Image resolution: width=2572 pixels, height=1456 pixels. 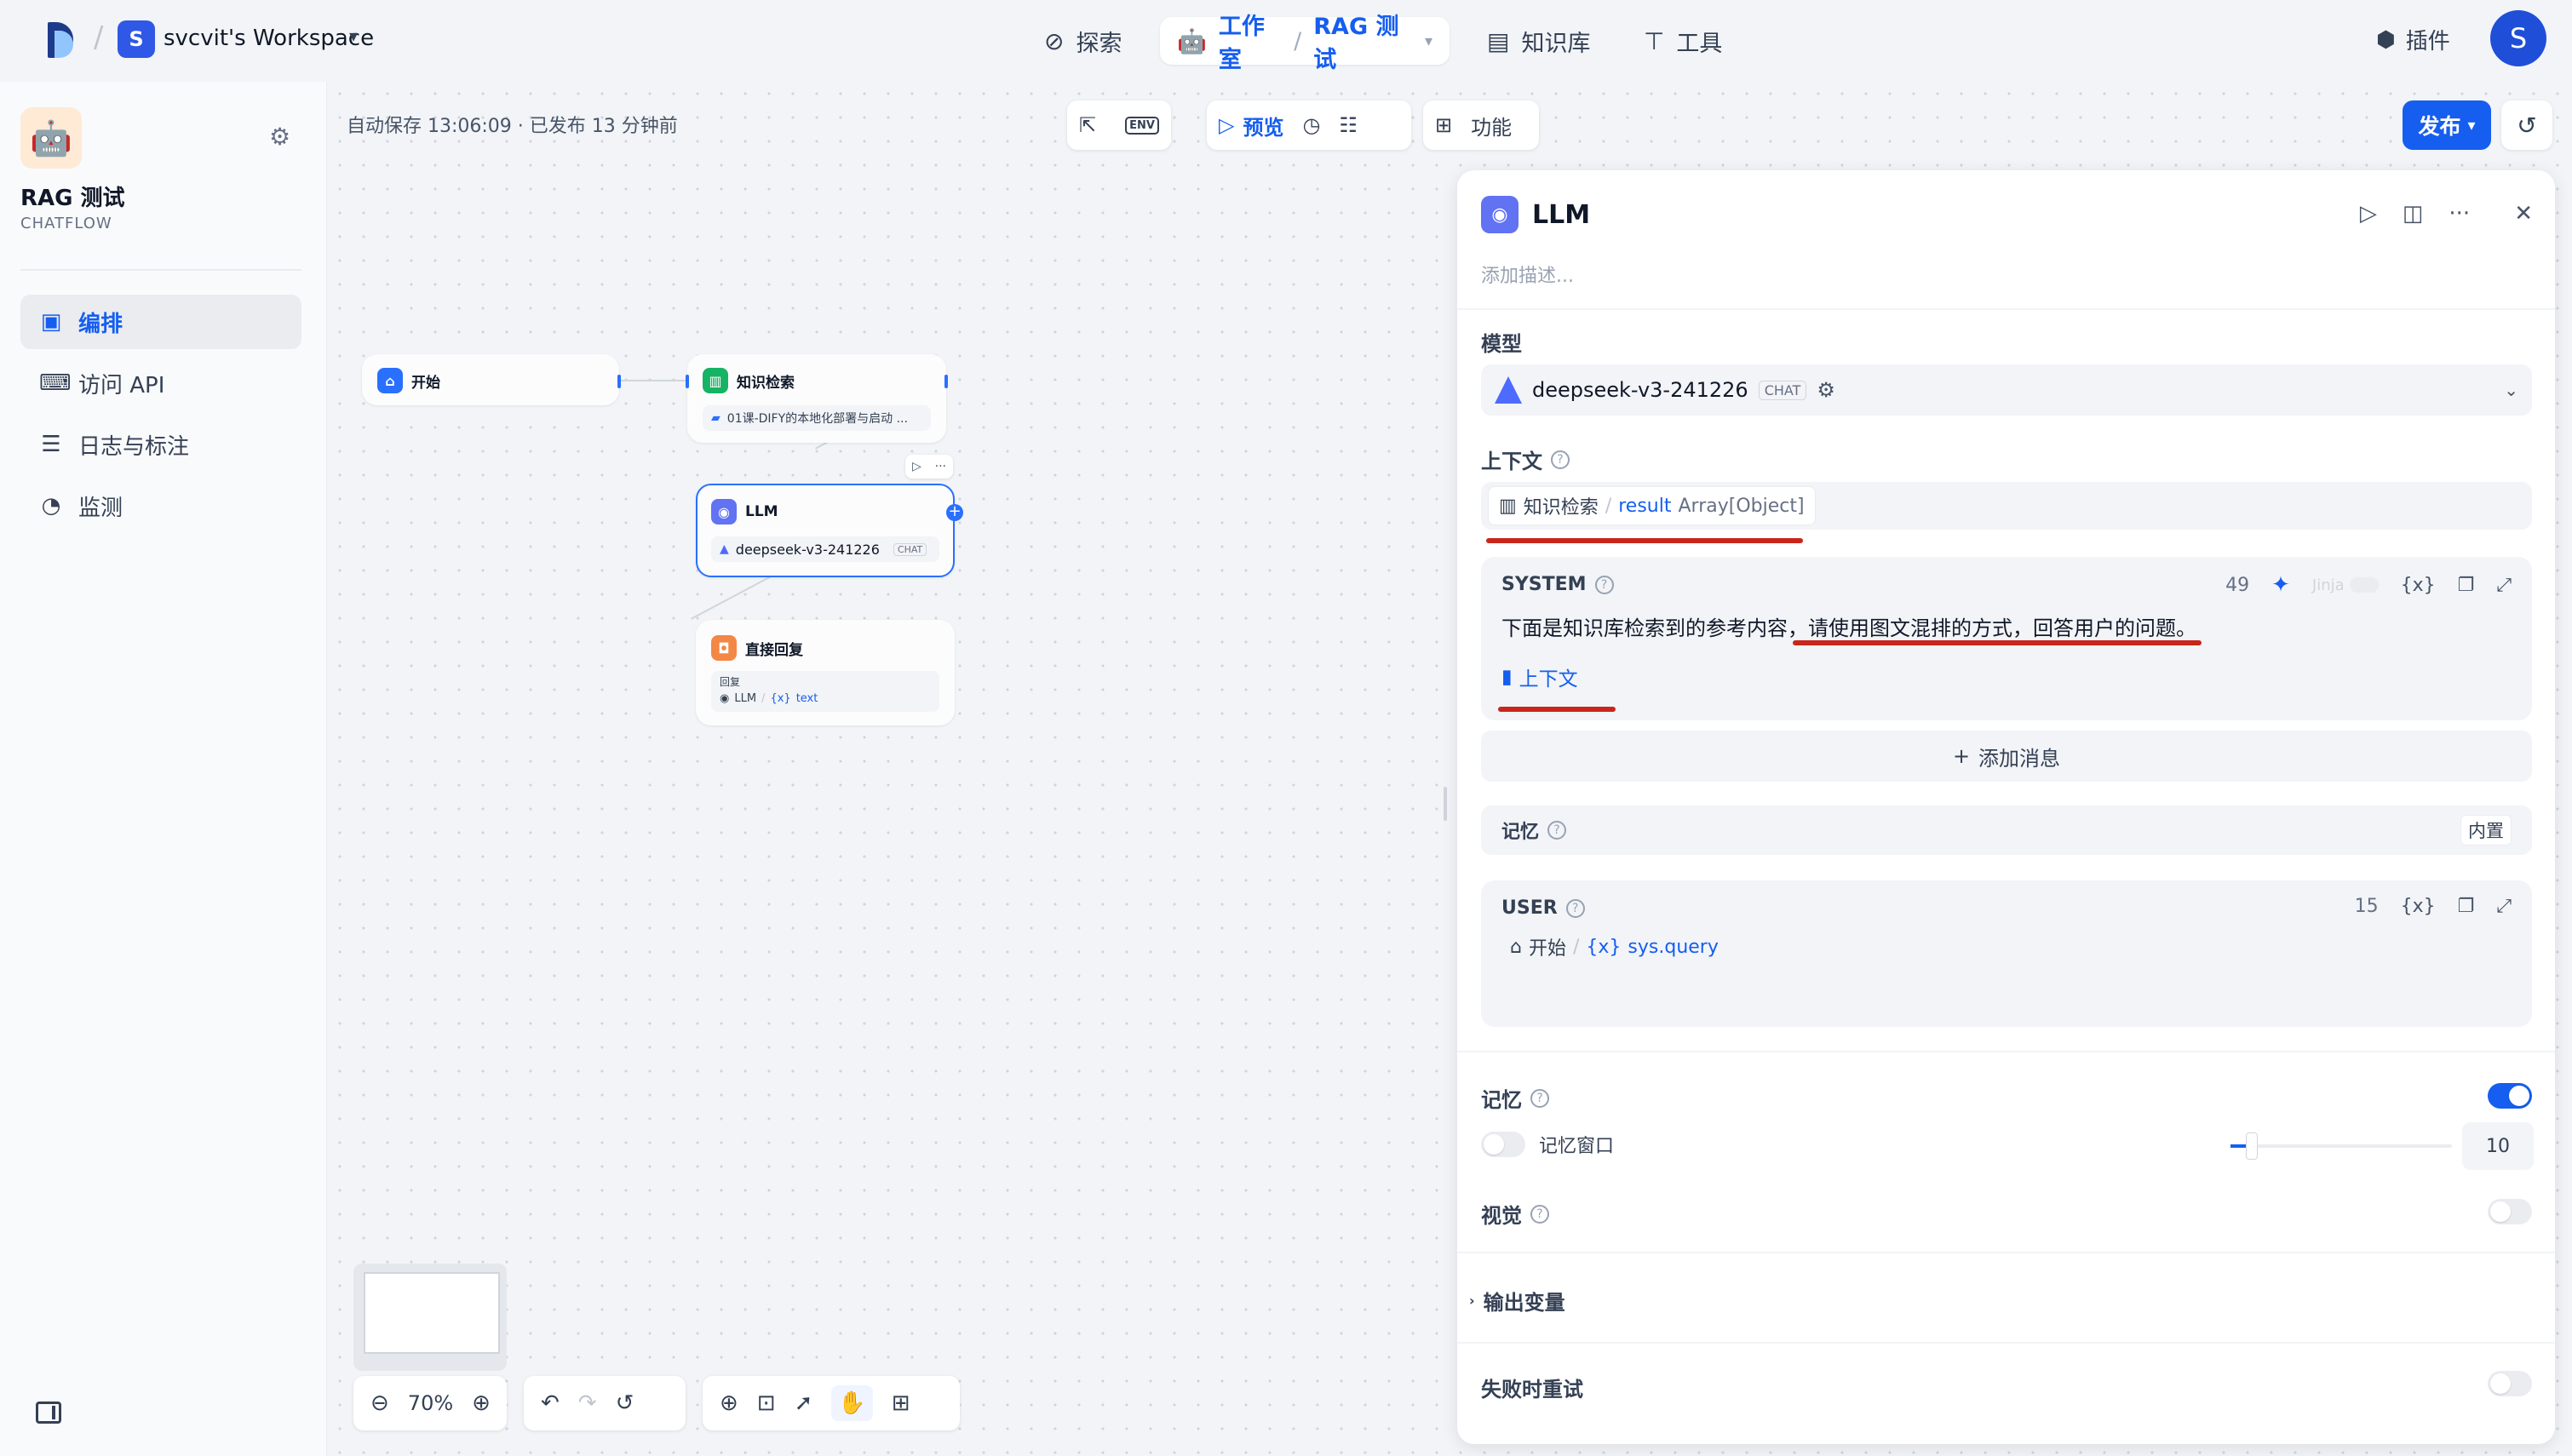 What do you see at coordinates (1826, 390) in the screenshot?
I see `model-params-icon: ⚙` at bounding box center [1826, 390].